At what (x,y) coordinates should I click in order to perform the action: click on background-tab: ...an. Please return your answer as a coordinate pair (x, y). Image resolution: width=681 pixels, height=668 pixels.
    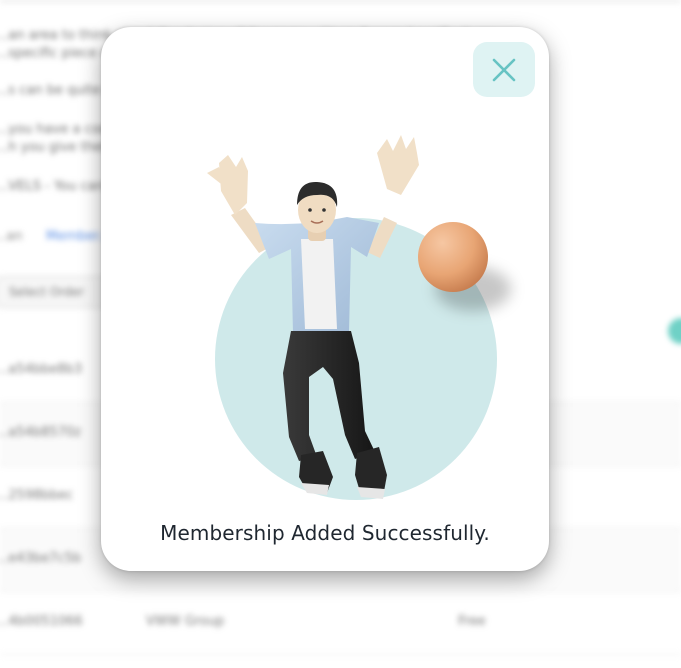
    Looking at the image, I should click on (11, 236).